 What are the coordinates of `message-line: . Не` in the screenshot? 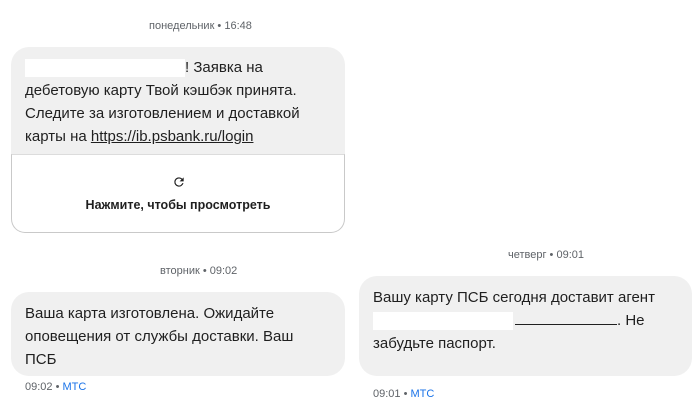 It's located at (525, 320).